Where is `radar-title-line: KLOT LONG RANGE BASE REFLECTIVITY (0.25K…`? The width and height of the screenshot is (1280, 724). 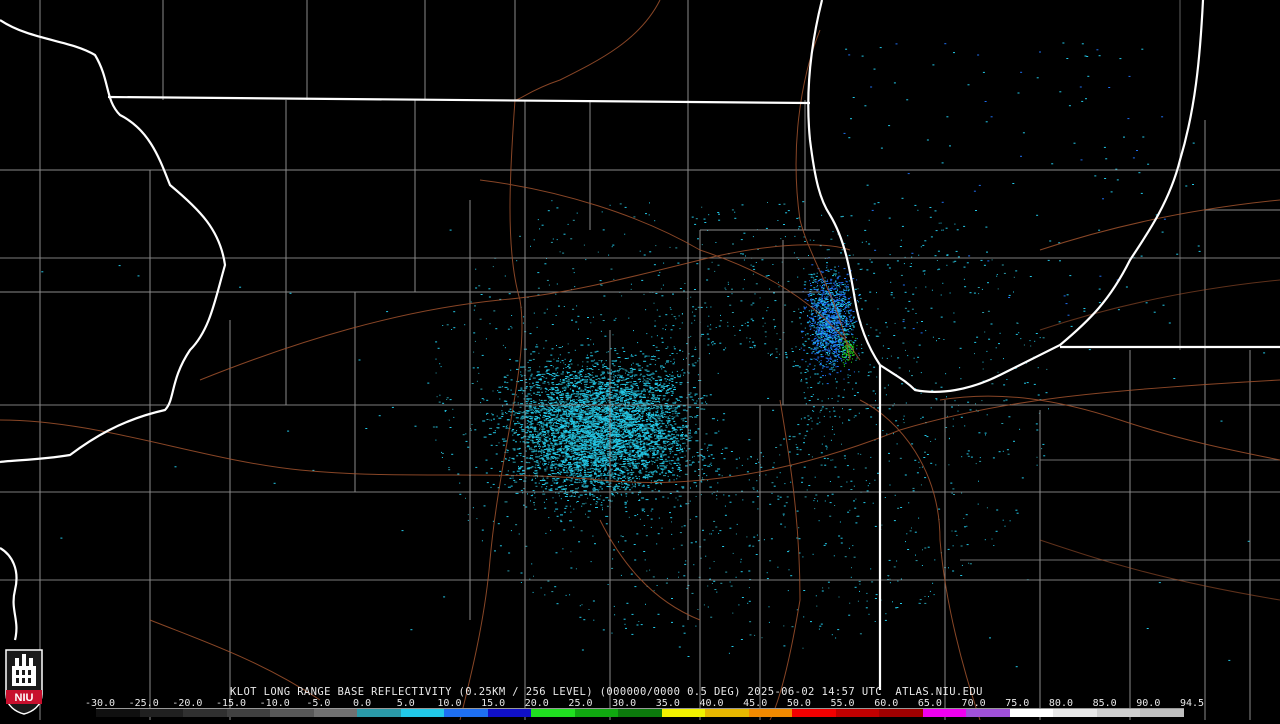 radar-title-line: KLOT LONG RANGE BASE REFLECTIVITY (0.25K… is located at coordinates (606, 692).